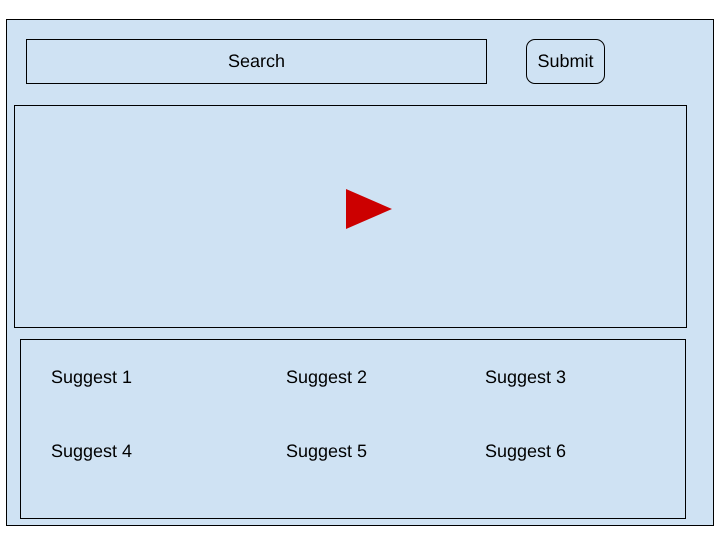 The height and width of the screenshot is (540, 720). Describe the element at coordinates (525, 451) in the screenshot. I see `suggestion-link: Suggest 6` at that location.